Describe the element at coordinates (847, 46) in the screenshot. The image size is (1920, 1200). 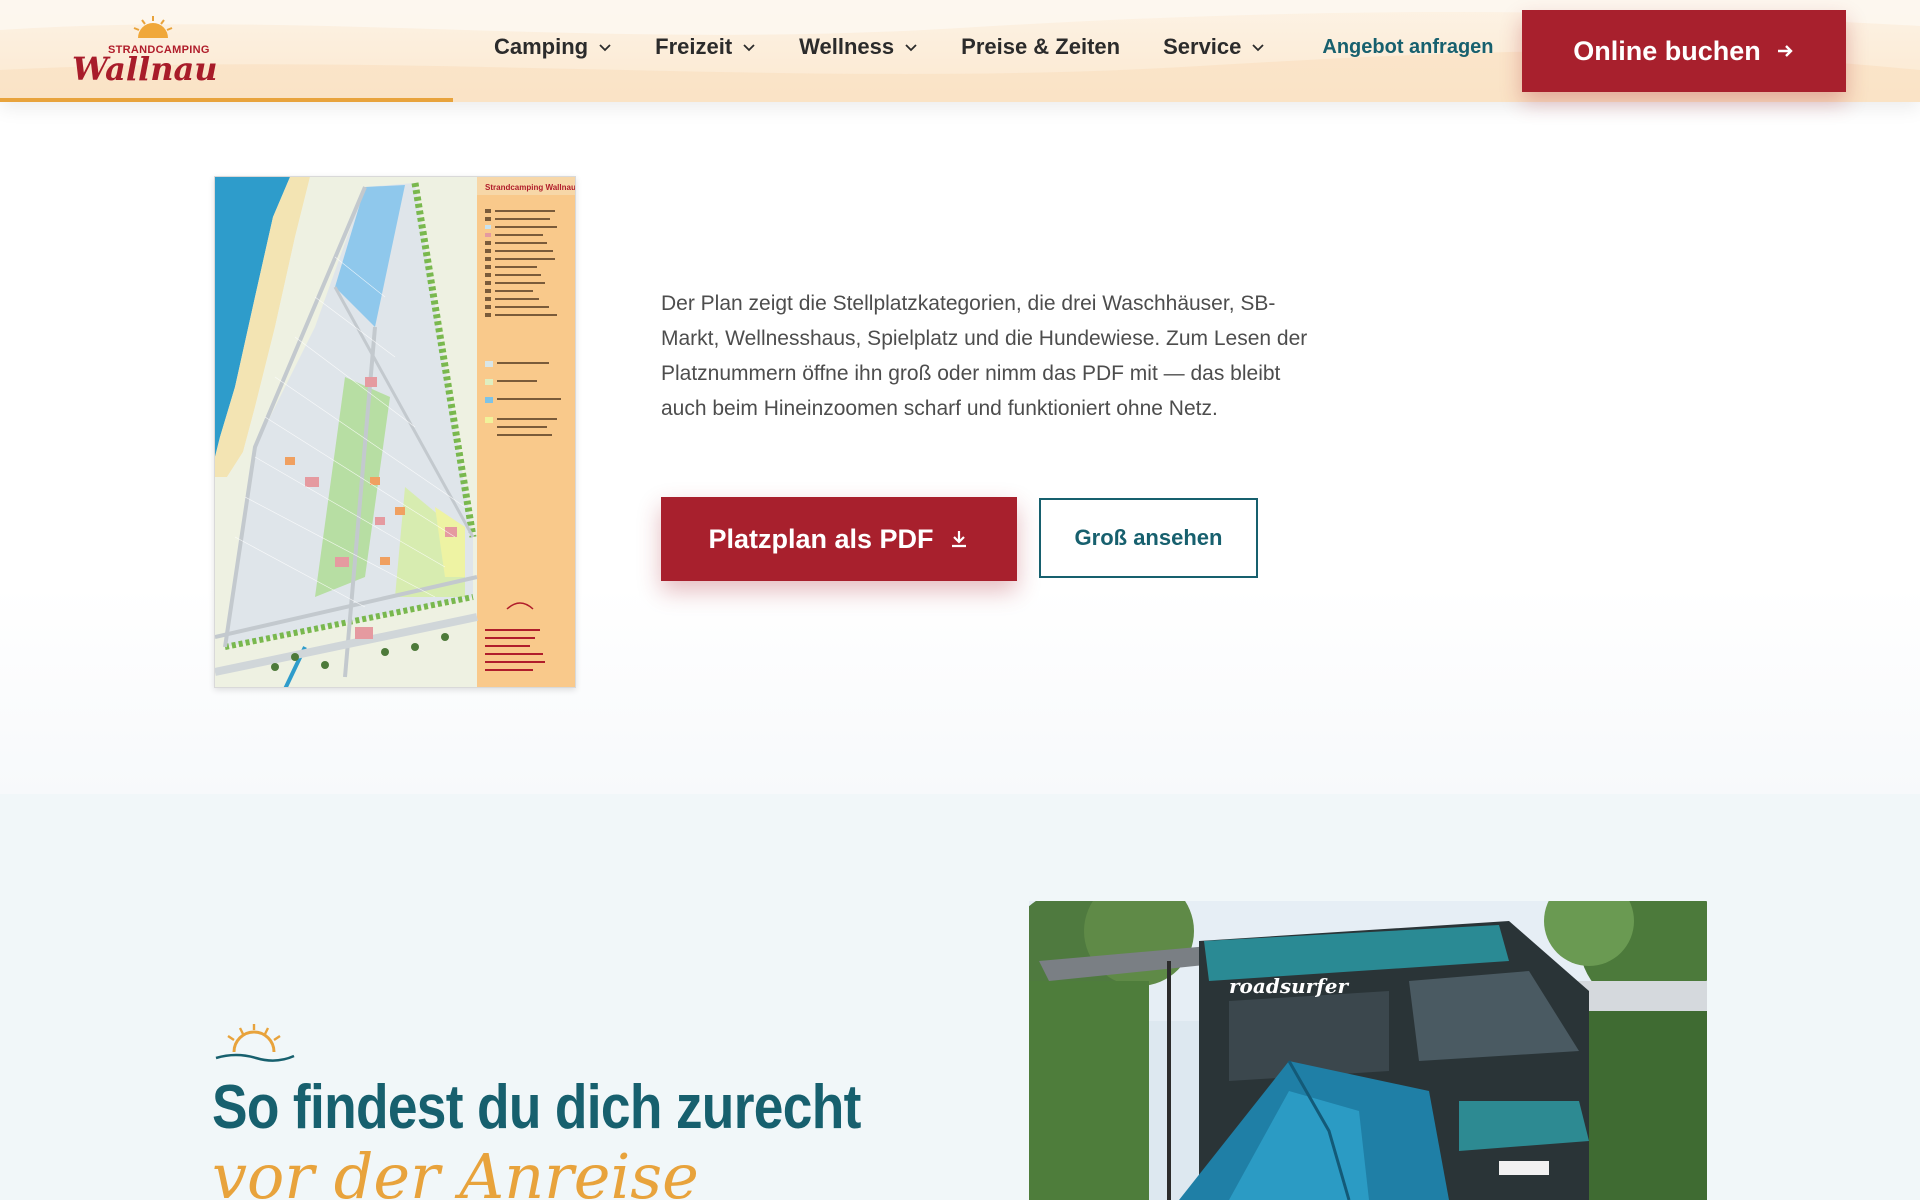
I see `nav-item-label: Wellness` at that location.